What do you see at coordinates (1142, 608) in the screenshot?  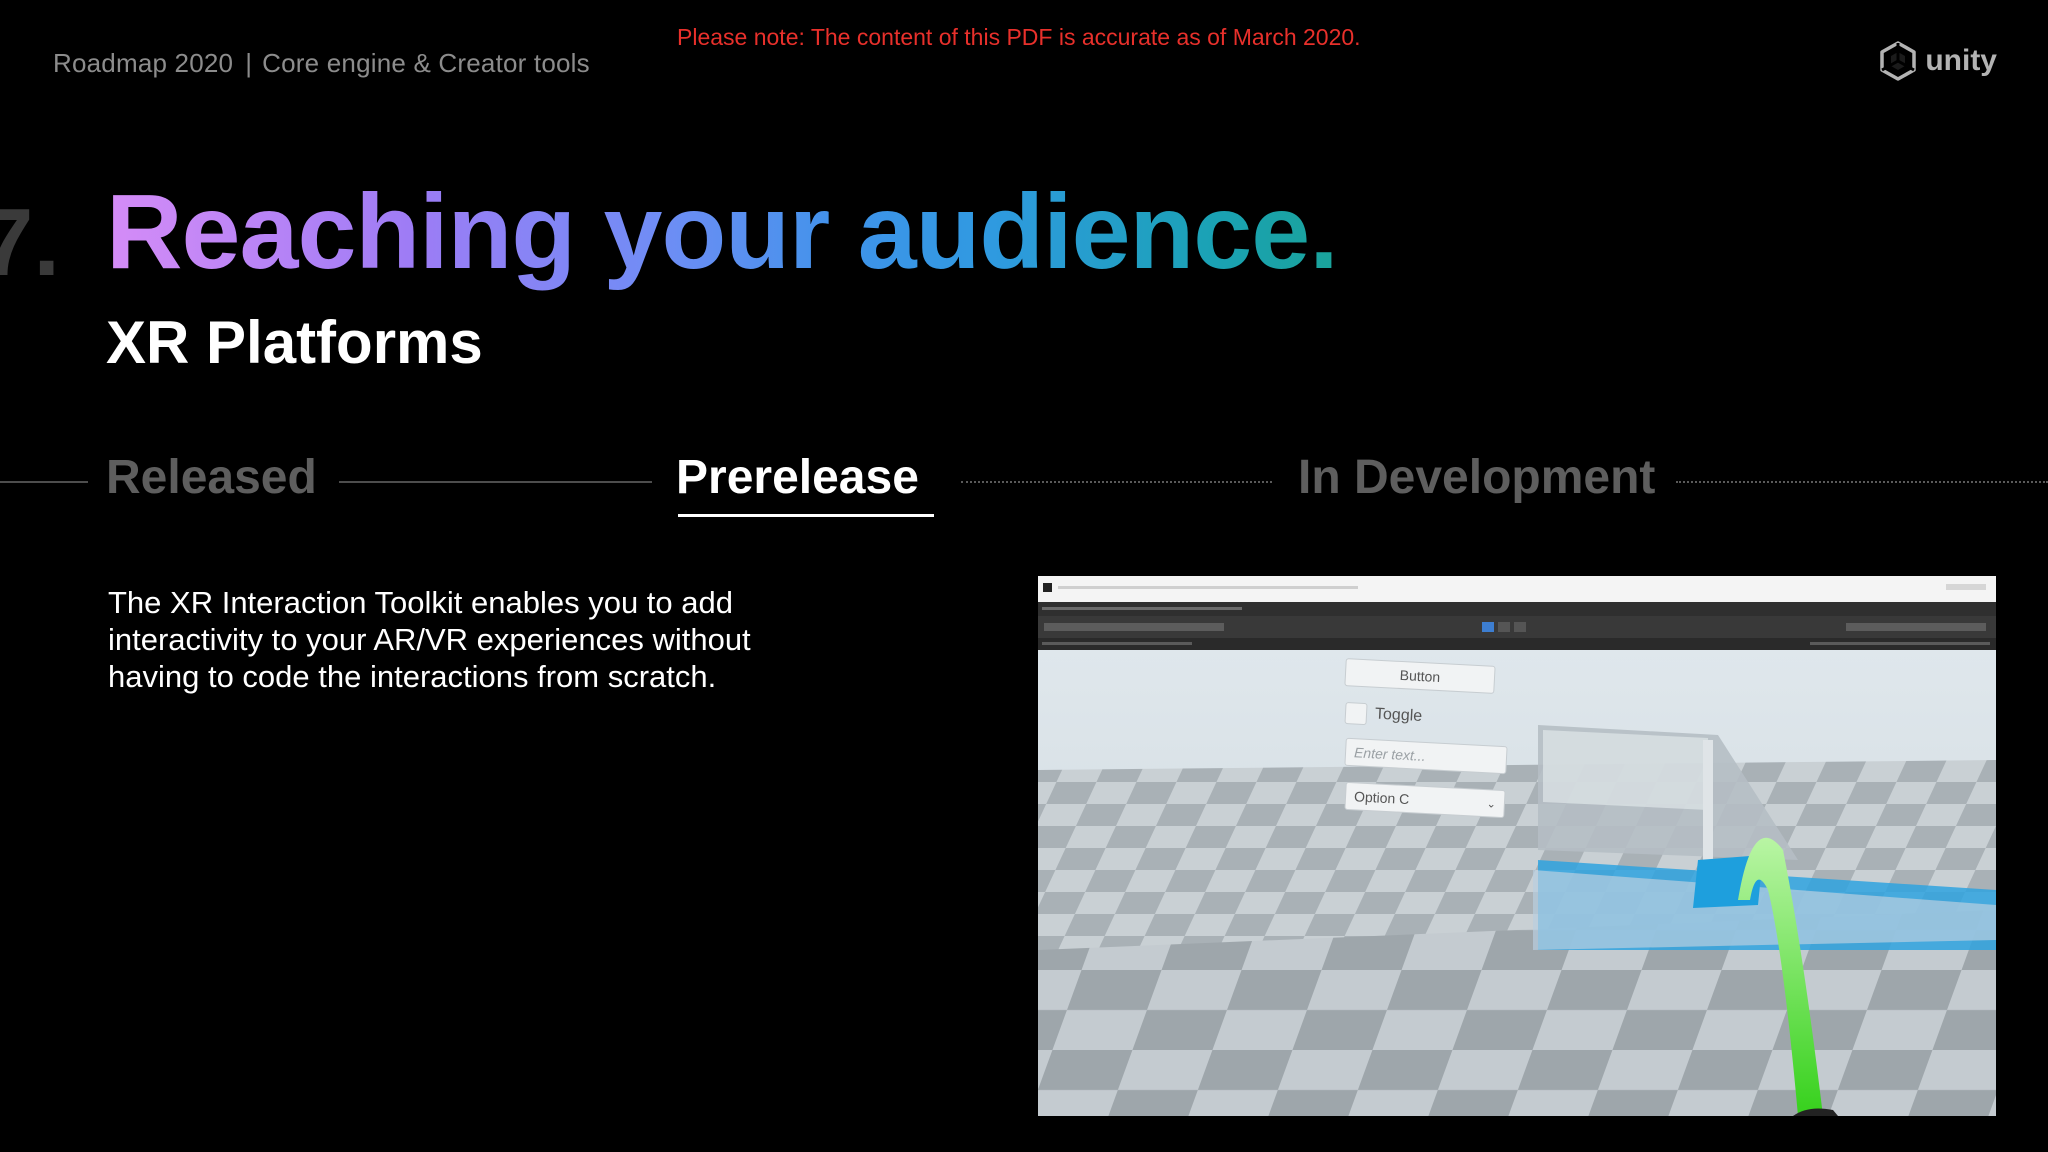 I see `menubar-items` at bounding box center [1142, 608].